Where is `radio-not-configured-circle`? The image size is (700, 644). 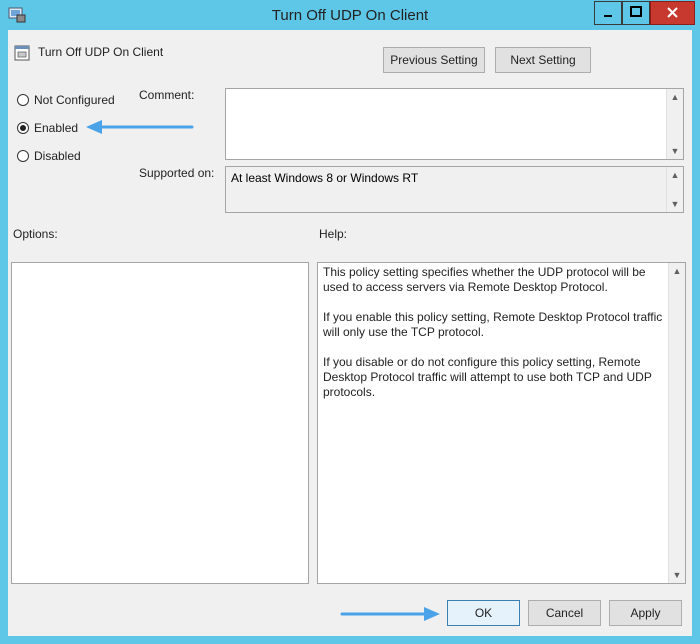 radio-not-configured-circle is located at coordinates (23, 100).